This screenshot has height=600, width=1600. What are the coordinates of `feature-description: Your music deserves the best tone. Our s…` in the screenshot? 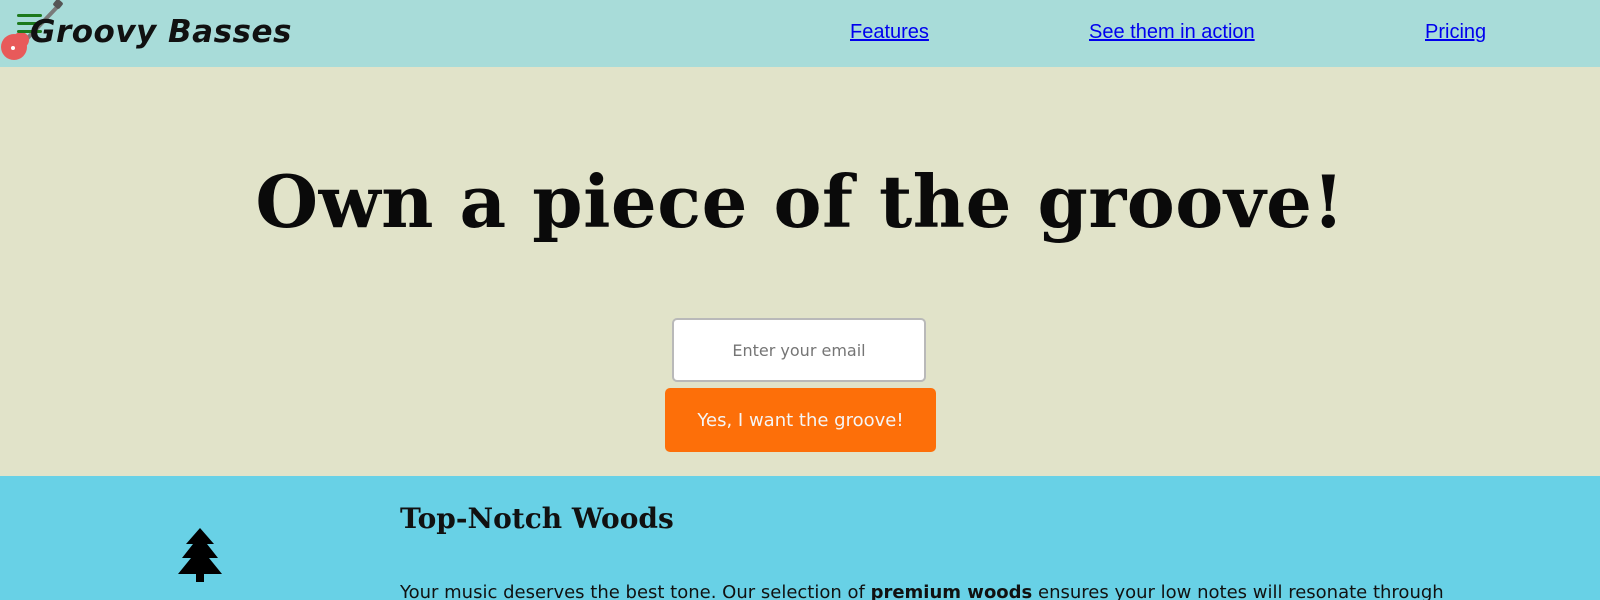 It's located at (922, 591).